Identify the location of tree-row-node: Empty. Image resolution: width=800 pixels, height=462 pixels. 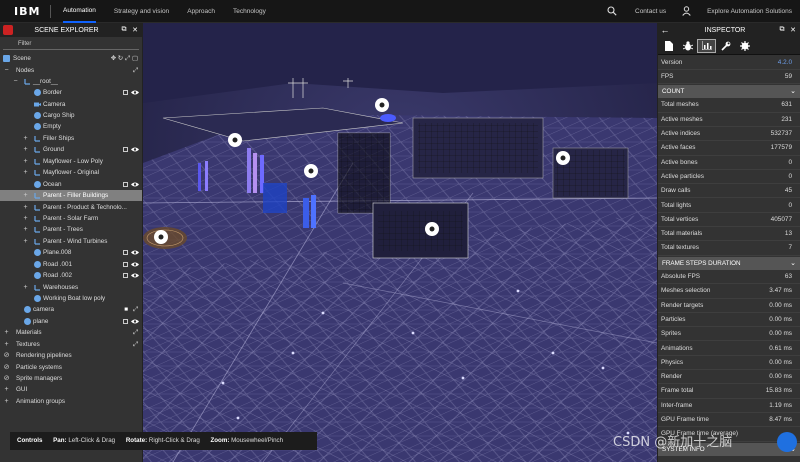
(71, 126).